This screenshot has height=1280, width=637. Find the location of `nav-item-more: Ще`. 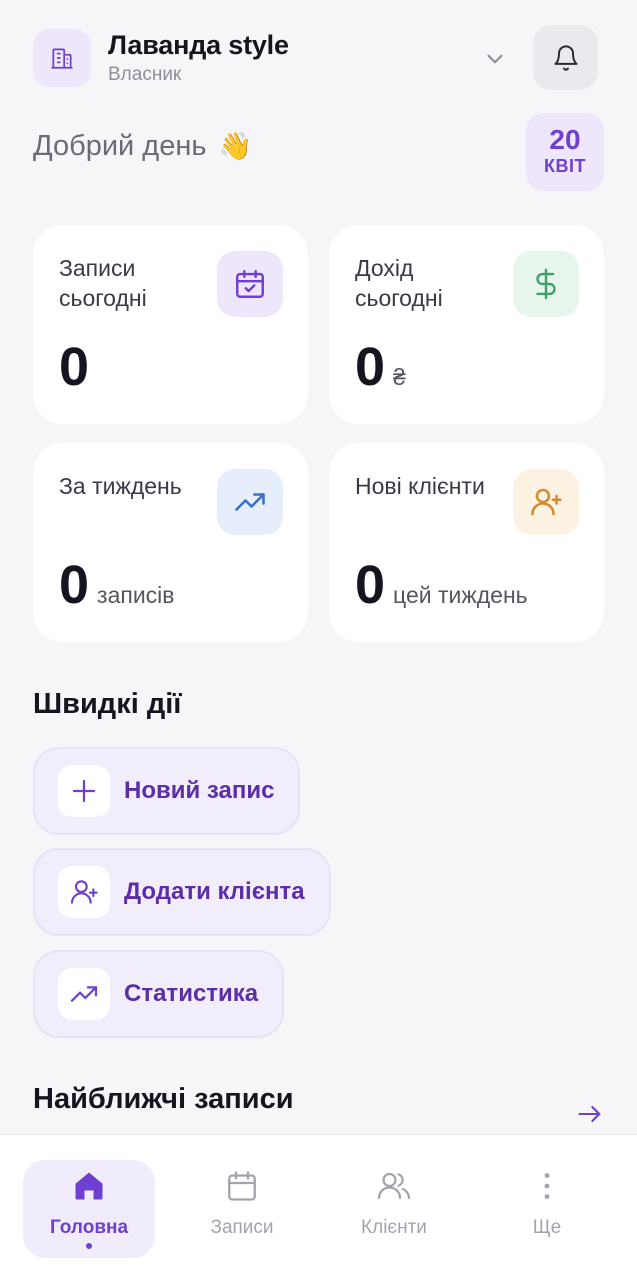

nav-item-more: Ще is located at coordinates (547, 1209).